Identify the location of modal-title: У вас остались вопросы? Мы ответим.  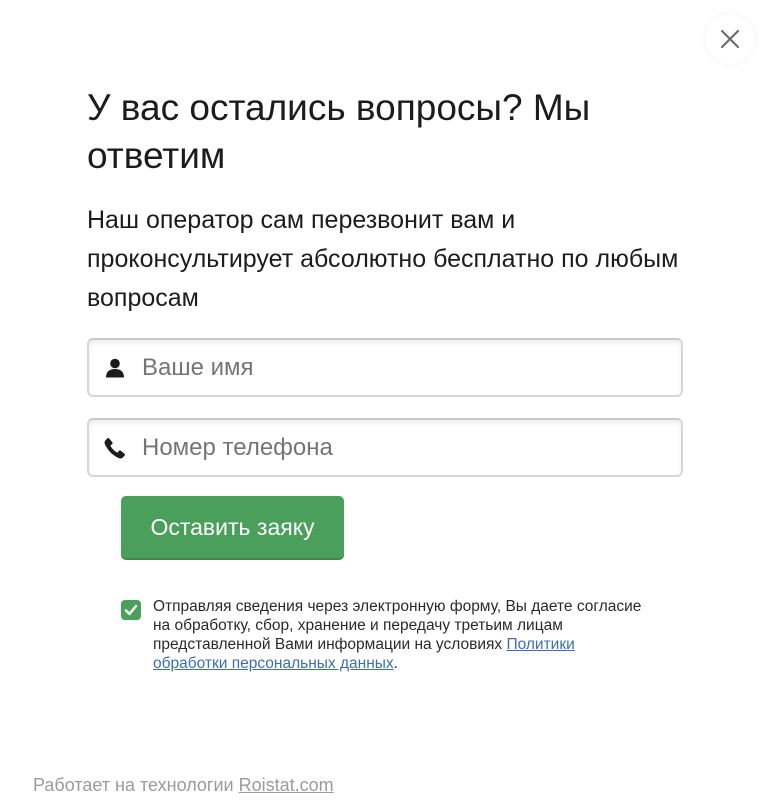
(339, 131).